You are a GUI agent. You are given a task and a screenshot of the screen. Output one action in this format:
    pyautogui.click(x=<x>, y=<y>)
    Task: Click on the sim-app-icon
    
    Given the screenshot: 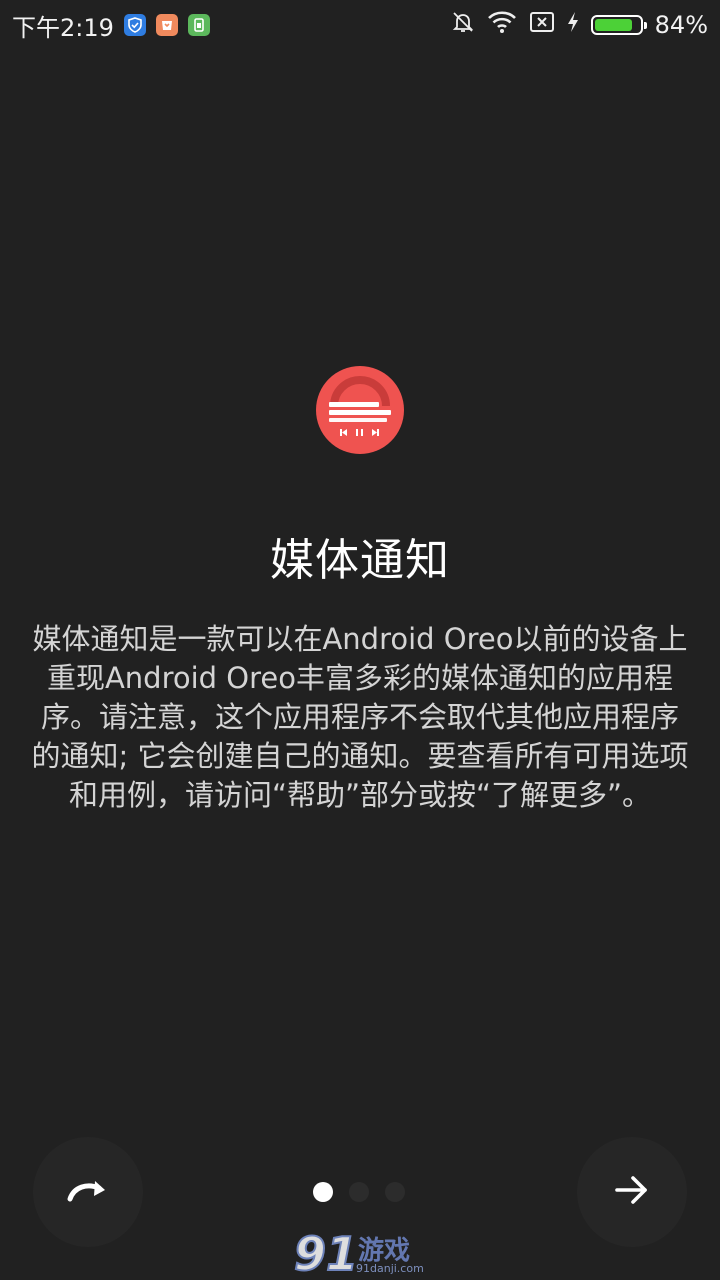 What is the action you would take?
    pyautogui.click(x=198, y=25)
    